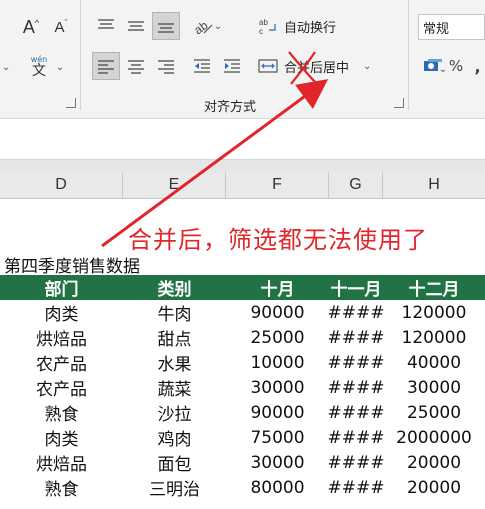  What do you see at coordinates (174, 287) in the screenshot?
I see `header-category: 类别` at bounding box center [174, 287].